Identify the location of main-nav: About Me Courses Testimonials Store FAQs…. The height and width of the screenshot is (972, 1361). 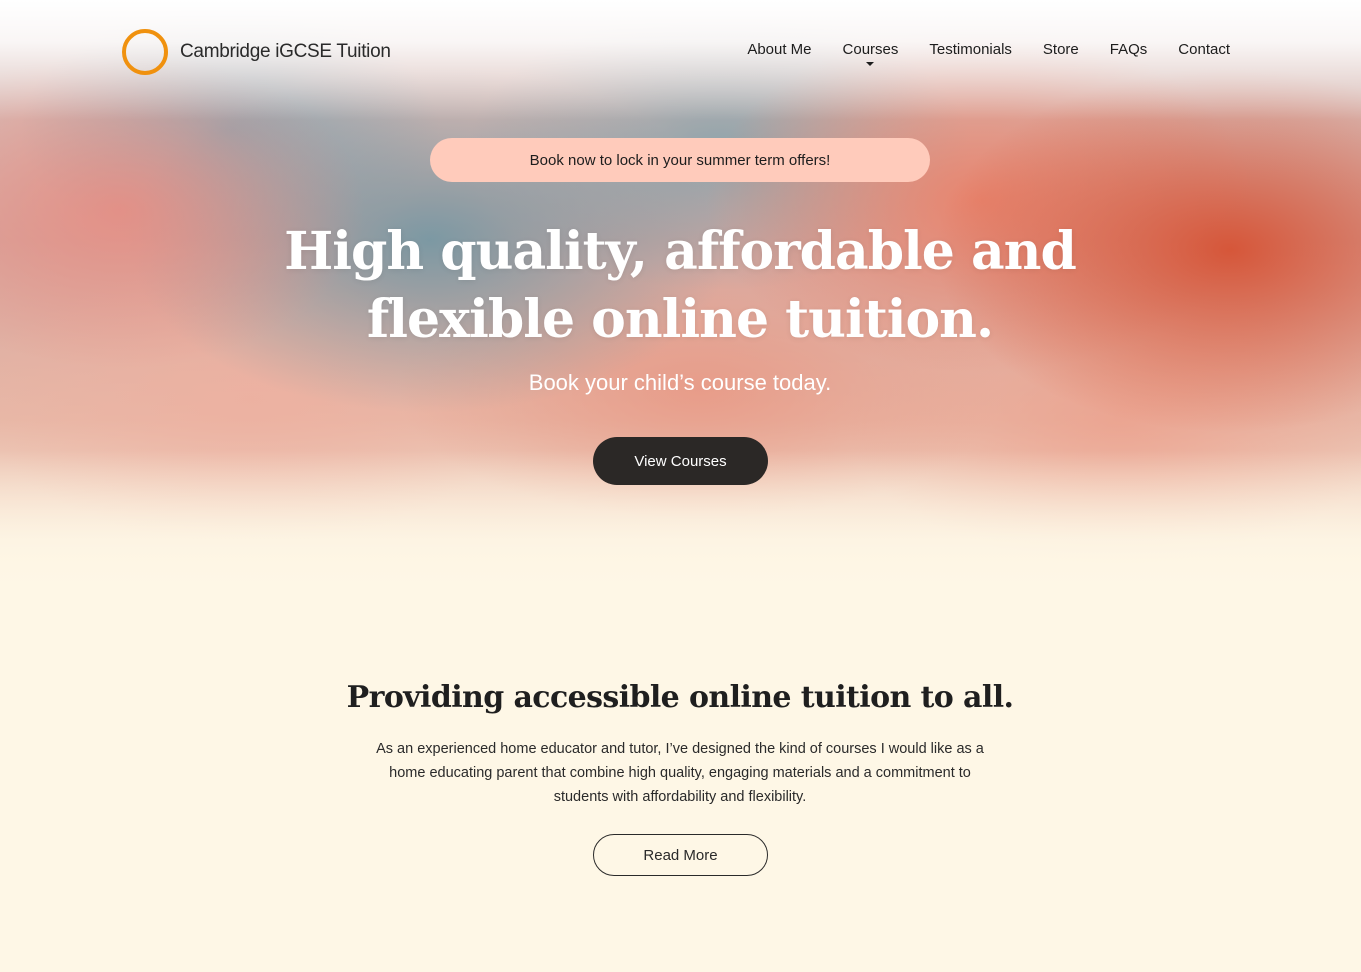
(973, 53).